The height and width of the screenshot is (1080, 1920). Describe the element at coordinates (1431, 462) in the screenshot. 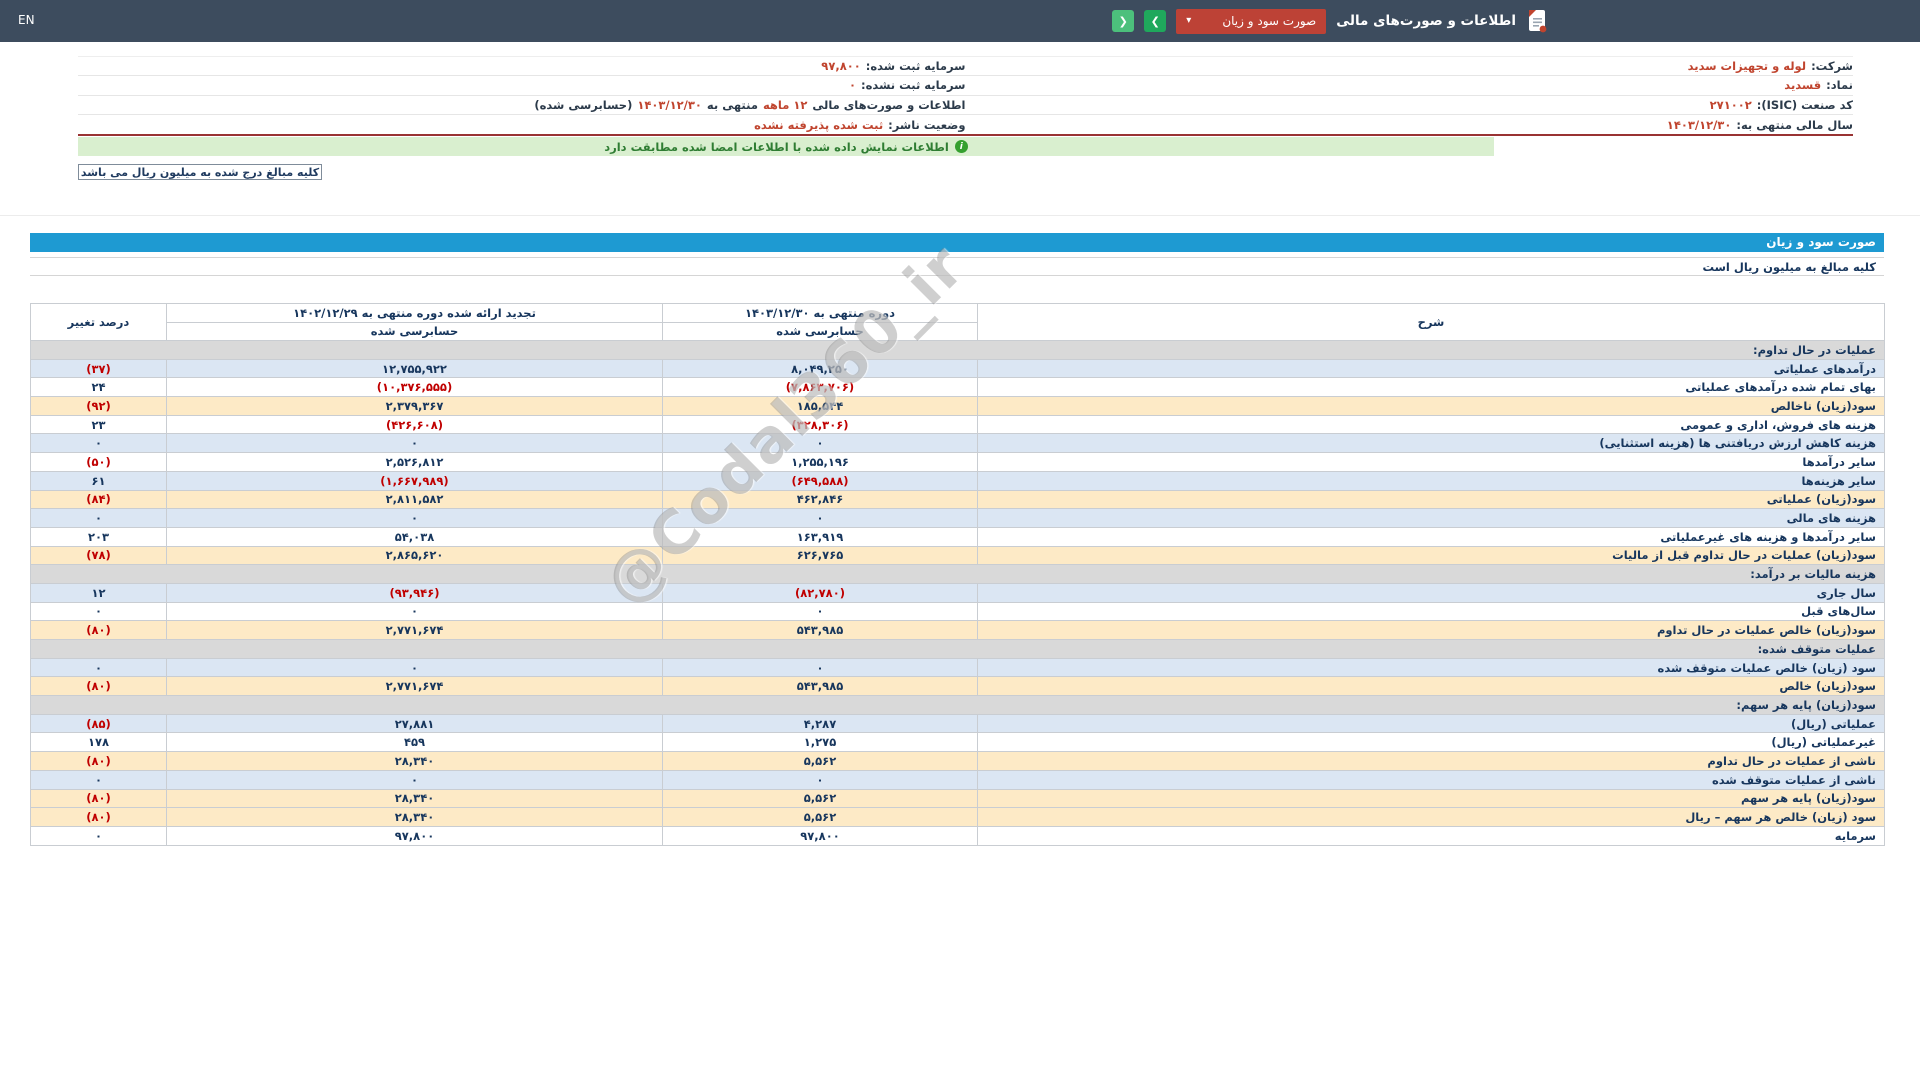

I see `row-label: سایر درآمدها` at that location.